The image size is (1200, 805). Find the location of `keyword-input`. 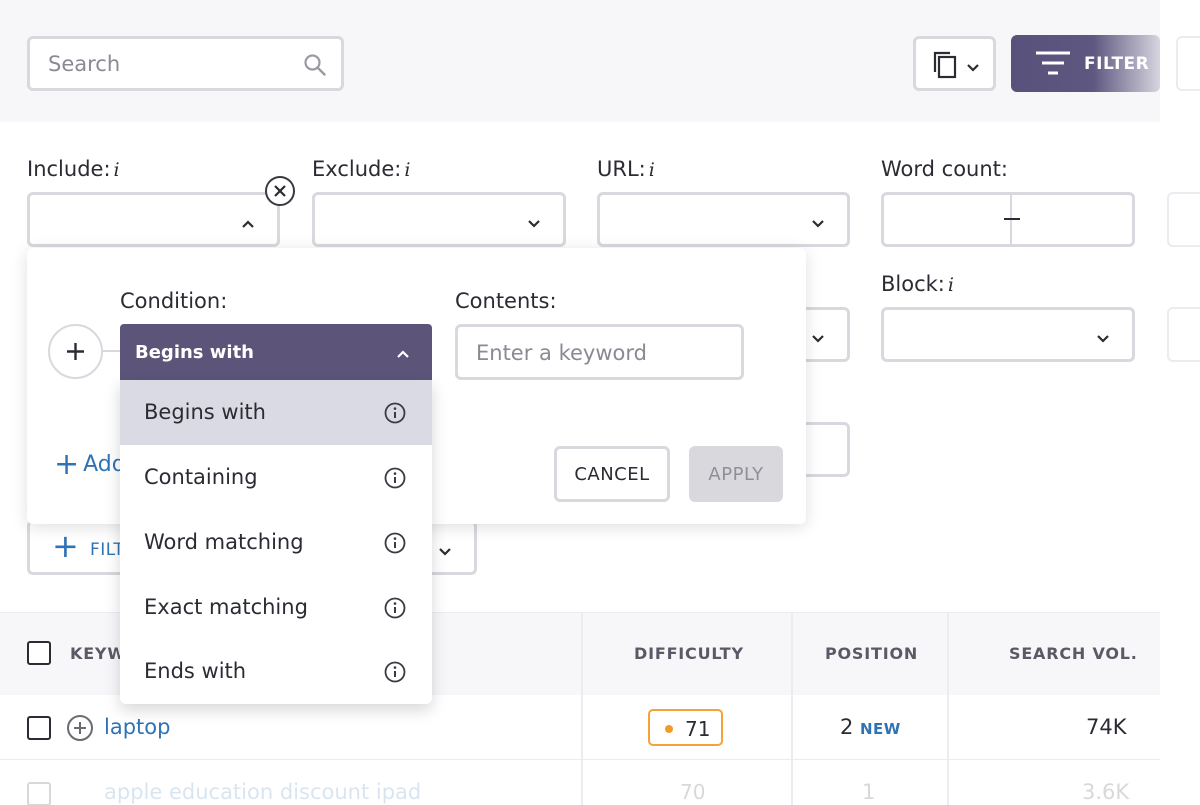

keyword-input is located at coordinates (601, 353).